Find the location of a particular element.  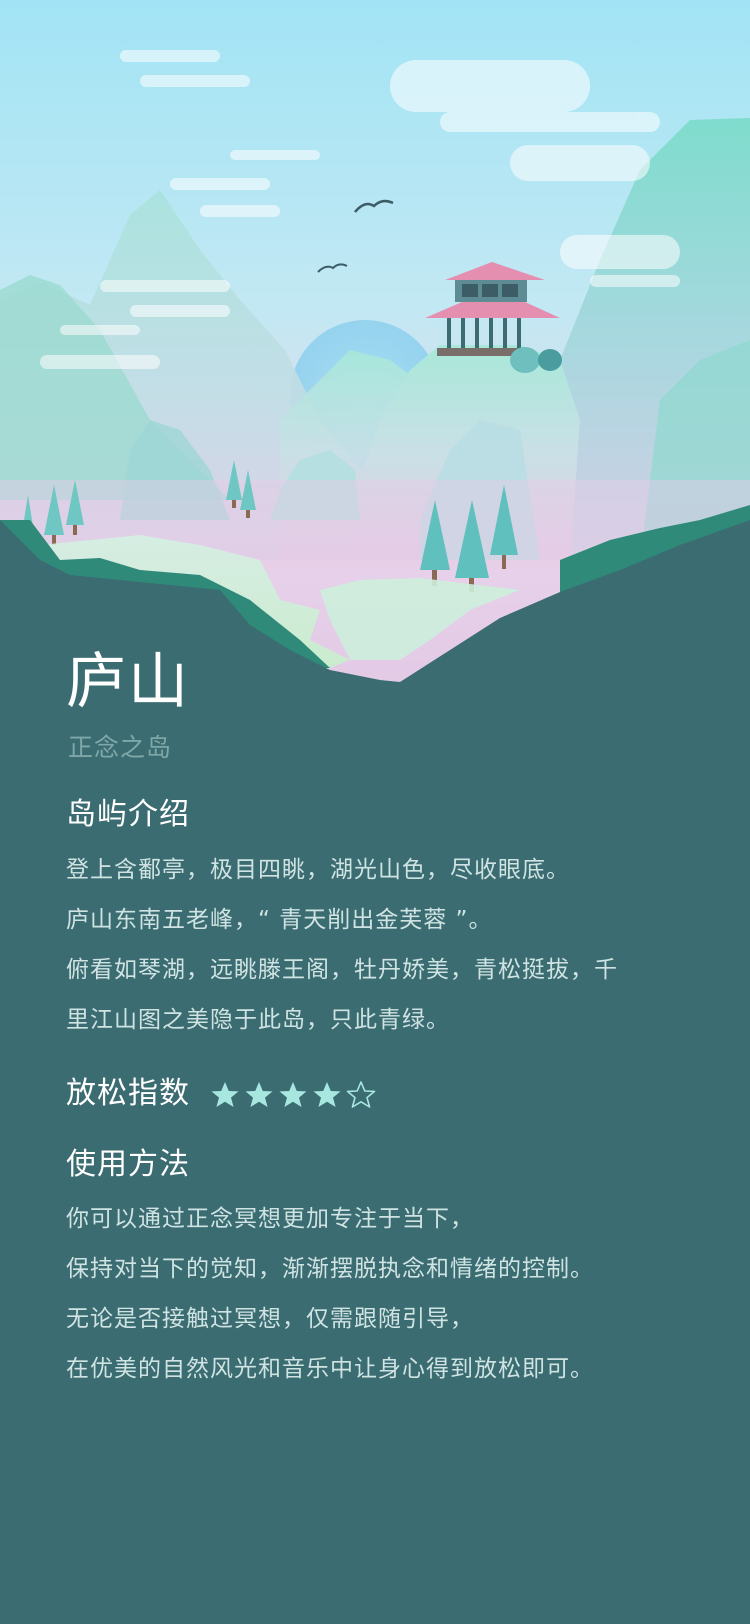

star-empty-icon is located at coordinates (361, 1094).